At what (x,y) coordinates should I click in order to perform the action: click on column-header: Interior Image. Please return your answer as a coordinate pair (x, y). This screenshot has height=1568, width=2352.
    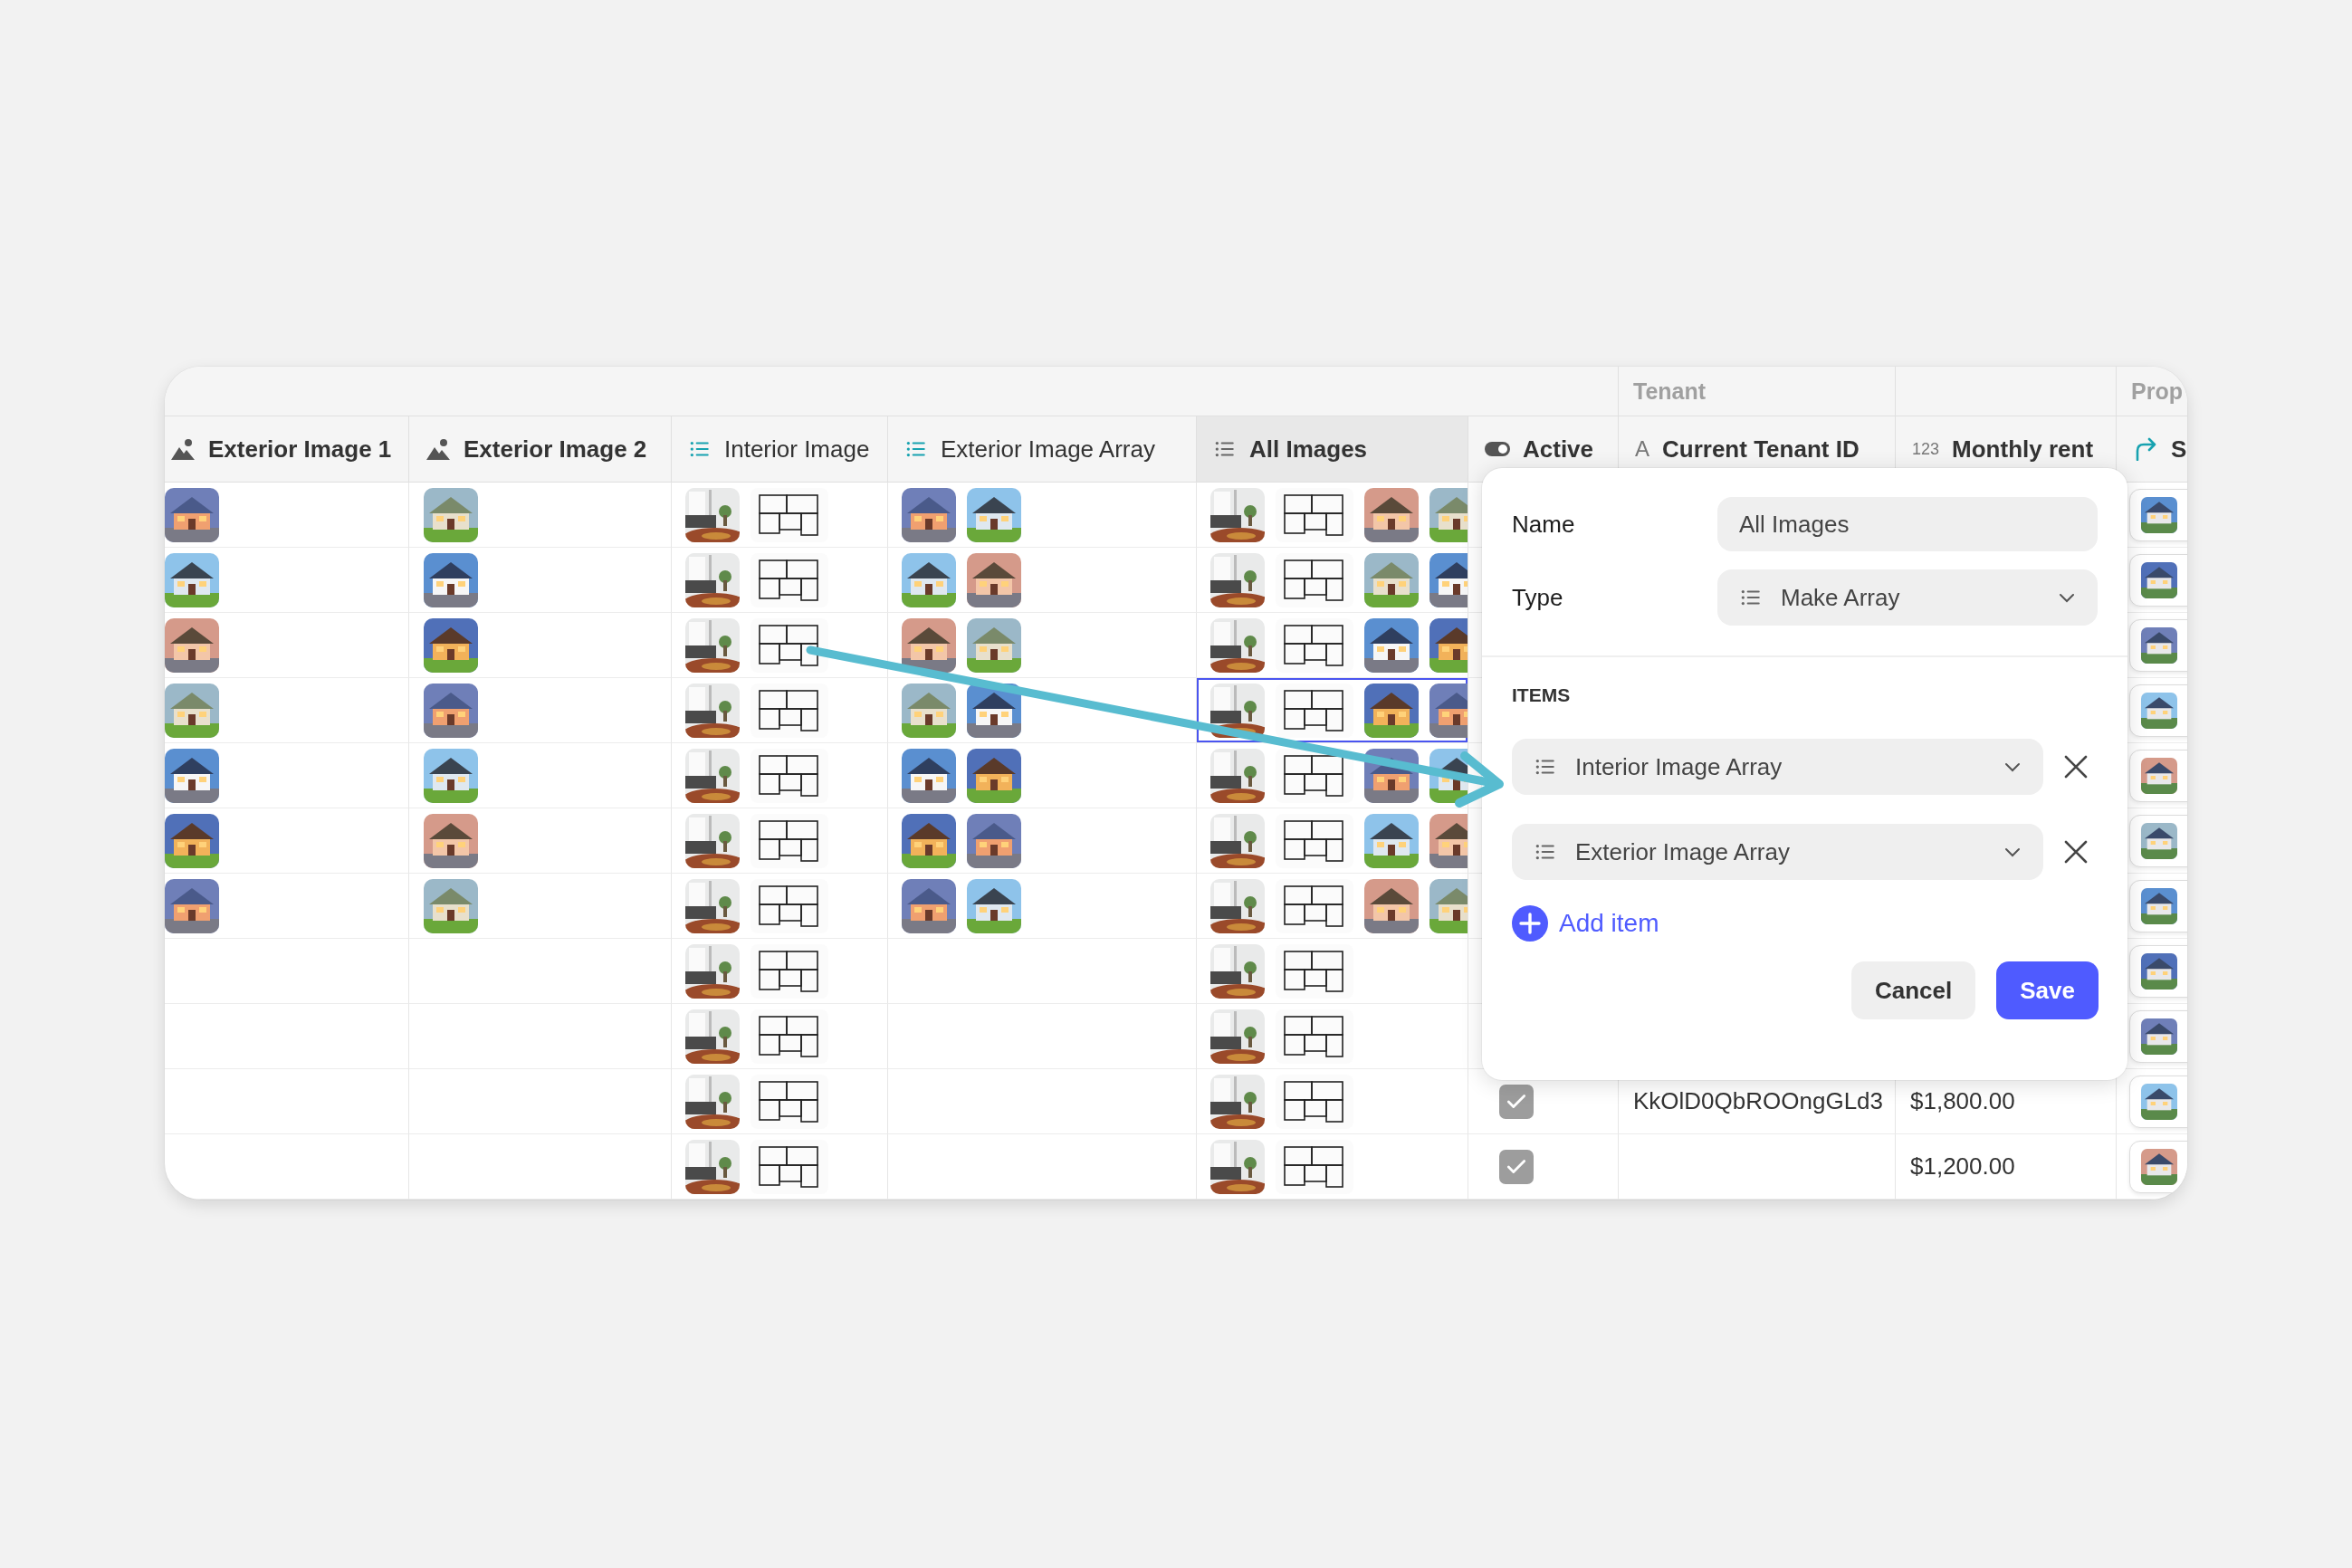
    Looking at the image, I should click on (780, 449).